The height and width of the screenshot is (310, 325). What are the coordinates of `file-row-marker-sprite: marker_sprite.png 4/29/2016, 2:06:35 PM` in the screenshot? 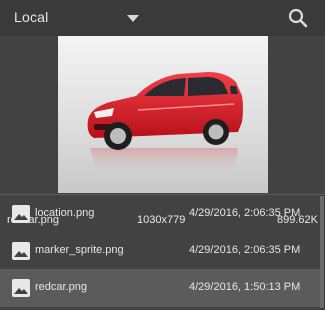 It's located at (160, 251).